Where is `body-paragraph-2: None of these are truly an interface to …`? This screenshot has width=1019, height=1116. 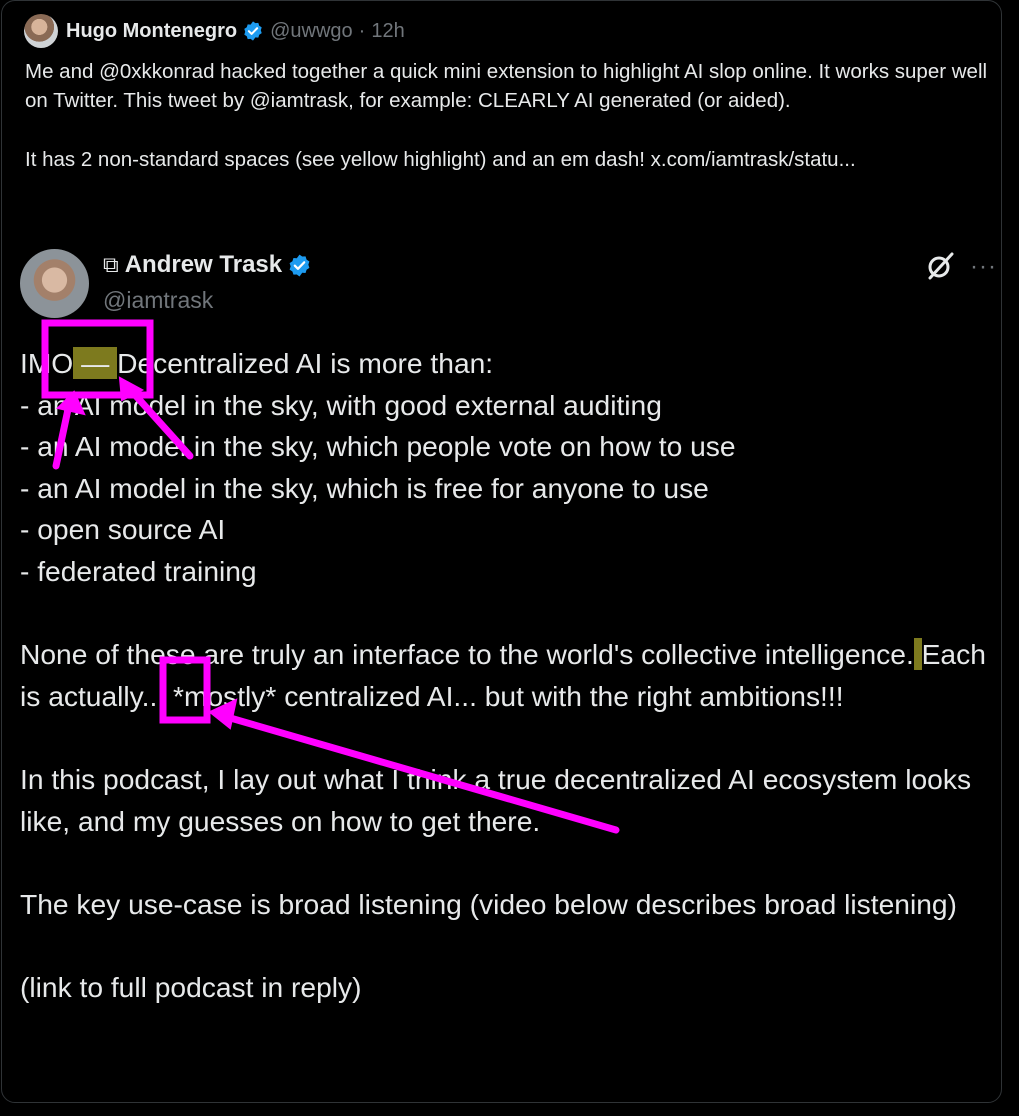 body-paragraph-2: None of these are truly an interface to … is located at coordinates (503, 675).